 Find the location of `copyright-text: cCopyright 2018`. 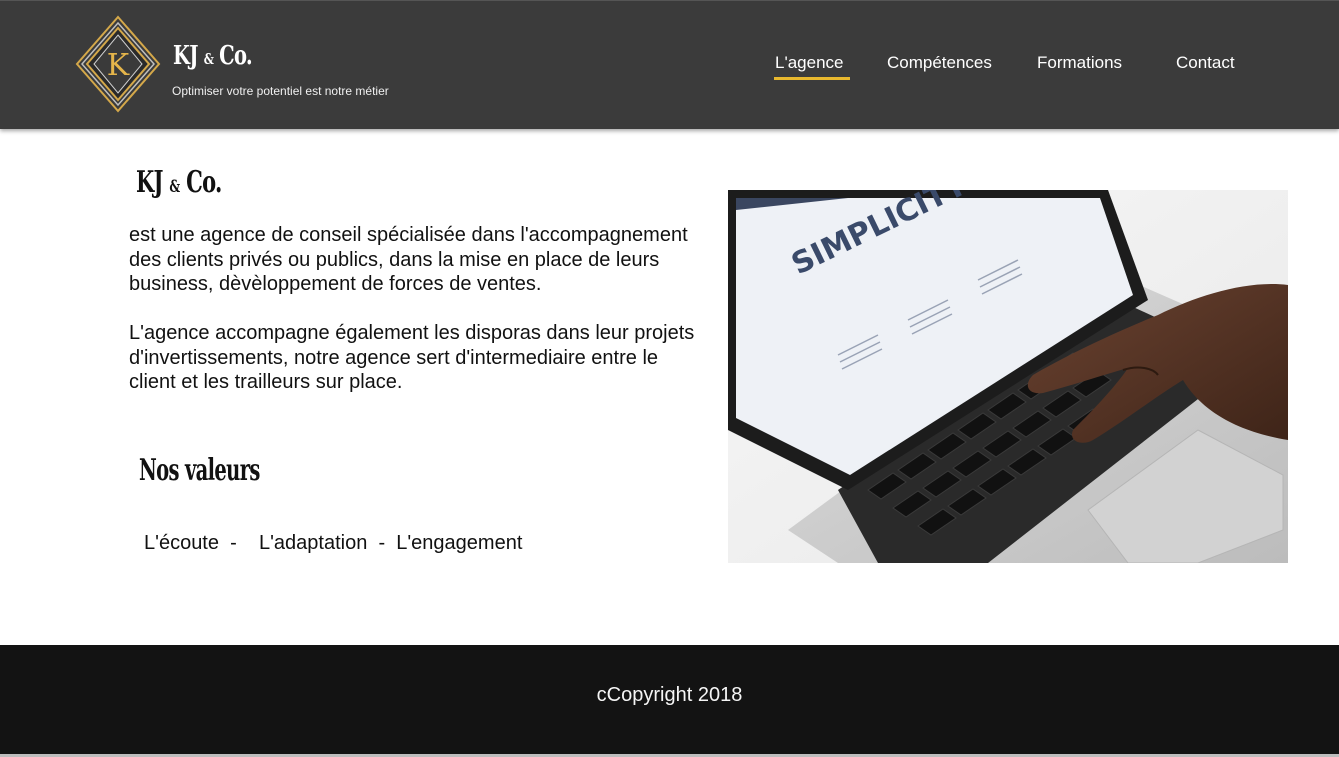

copyright-text: cCopyright 2018 is located at coordinates (669, 695).